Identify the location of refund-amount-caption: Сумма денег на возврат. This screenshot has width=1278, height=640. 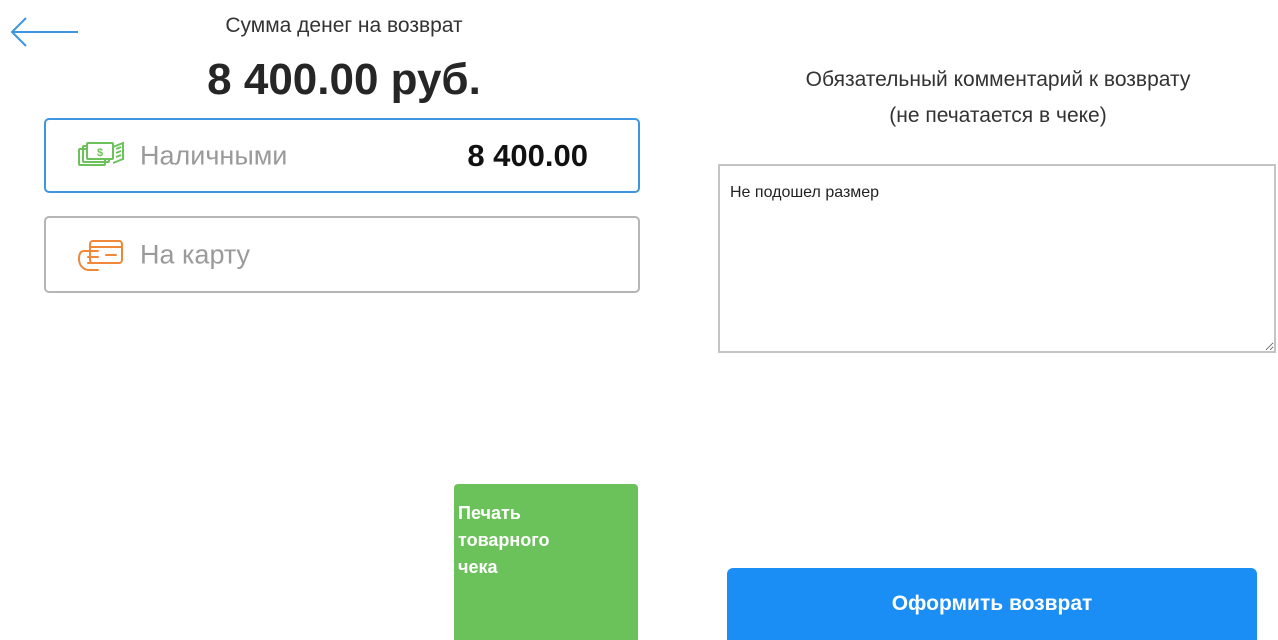
(344, 25).